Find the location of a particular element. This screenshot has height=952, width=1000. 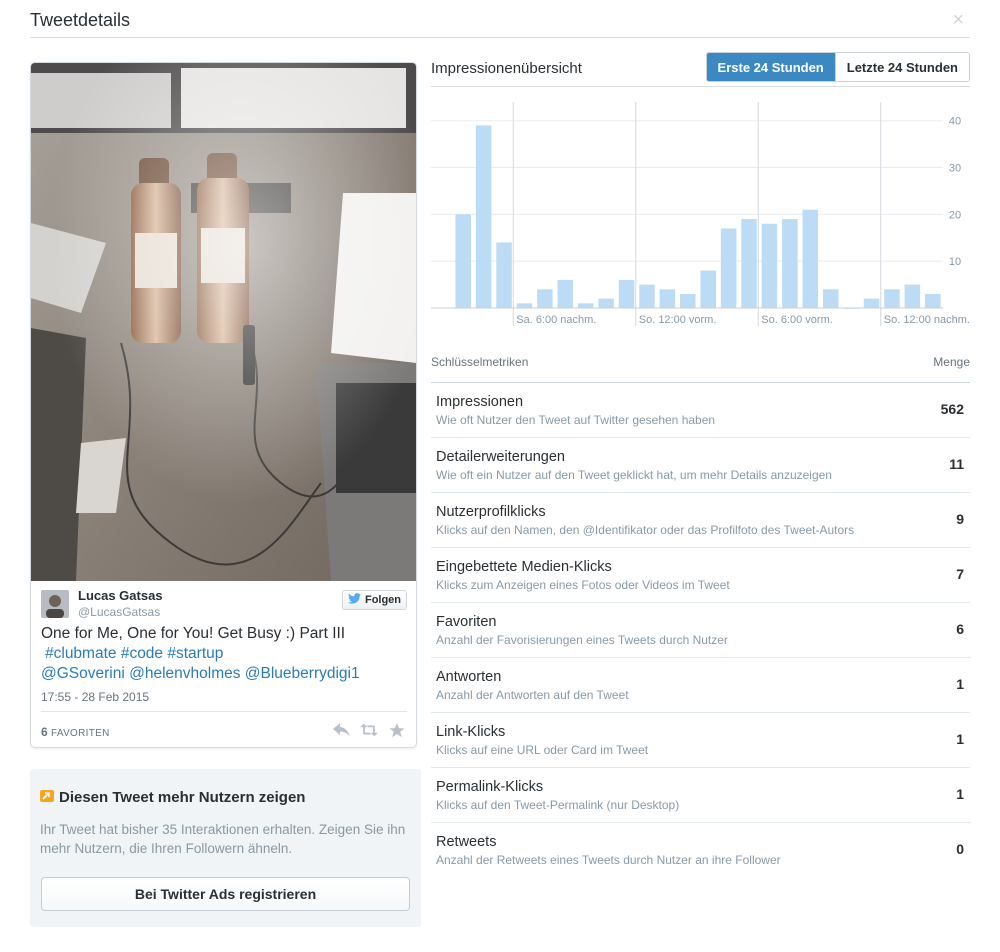

promote-title: Diesen Tweet mehr Nutzern zeigen is located at coordinates (172, 797).